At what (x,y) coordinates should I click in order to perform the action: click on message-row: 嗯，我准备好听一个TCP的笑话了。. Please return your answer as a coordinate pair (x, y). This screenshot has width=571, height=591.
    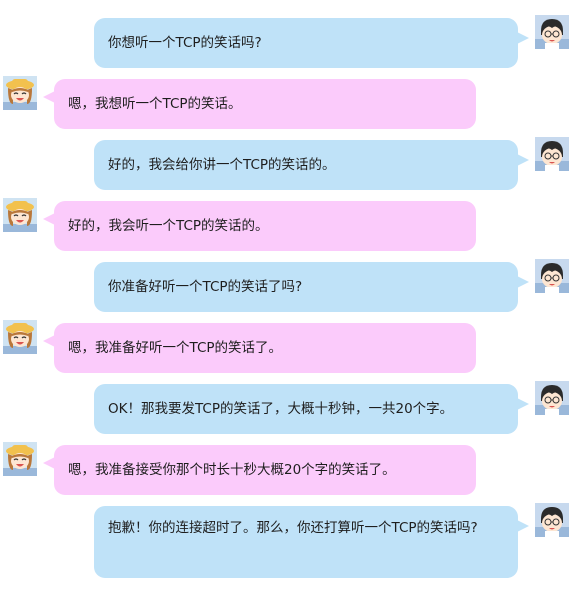
    Looking at the image, I should click on (285, 346).